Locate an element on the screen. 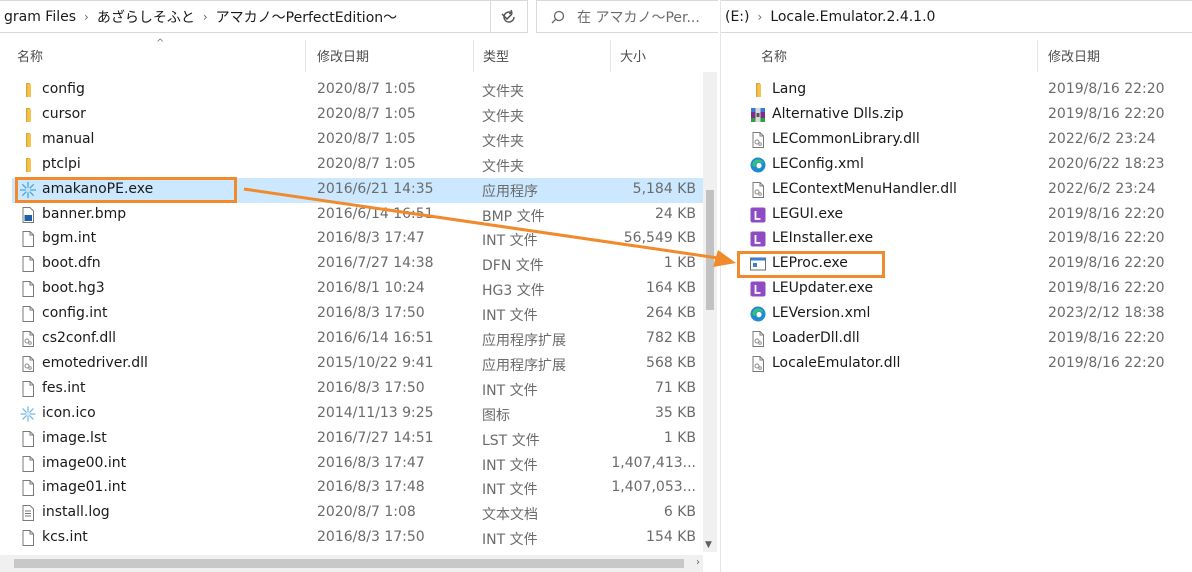 The width and height of the screenshot is (1192, 572). file-row: LEGUI.exe 2019/8/16 22:20 is located at coordinates (957, 215).